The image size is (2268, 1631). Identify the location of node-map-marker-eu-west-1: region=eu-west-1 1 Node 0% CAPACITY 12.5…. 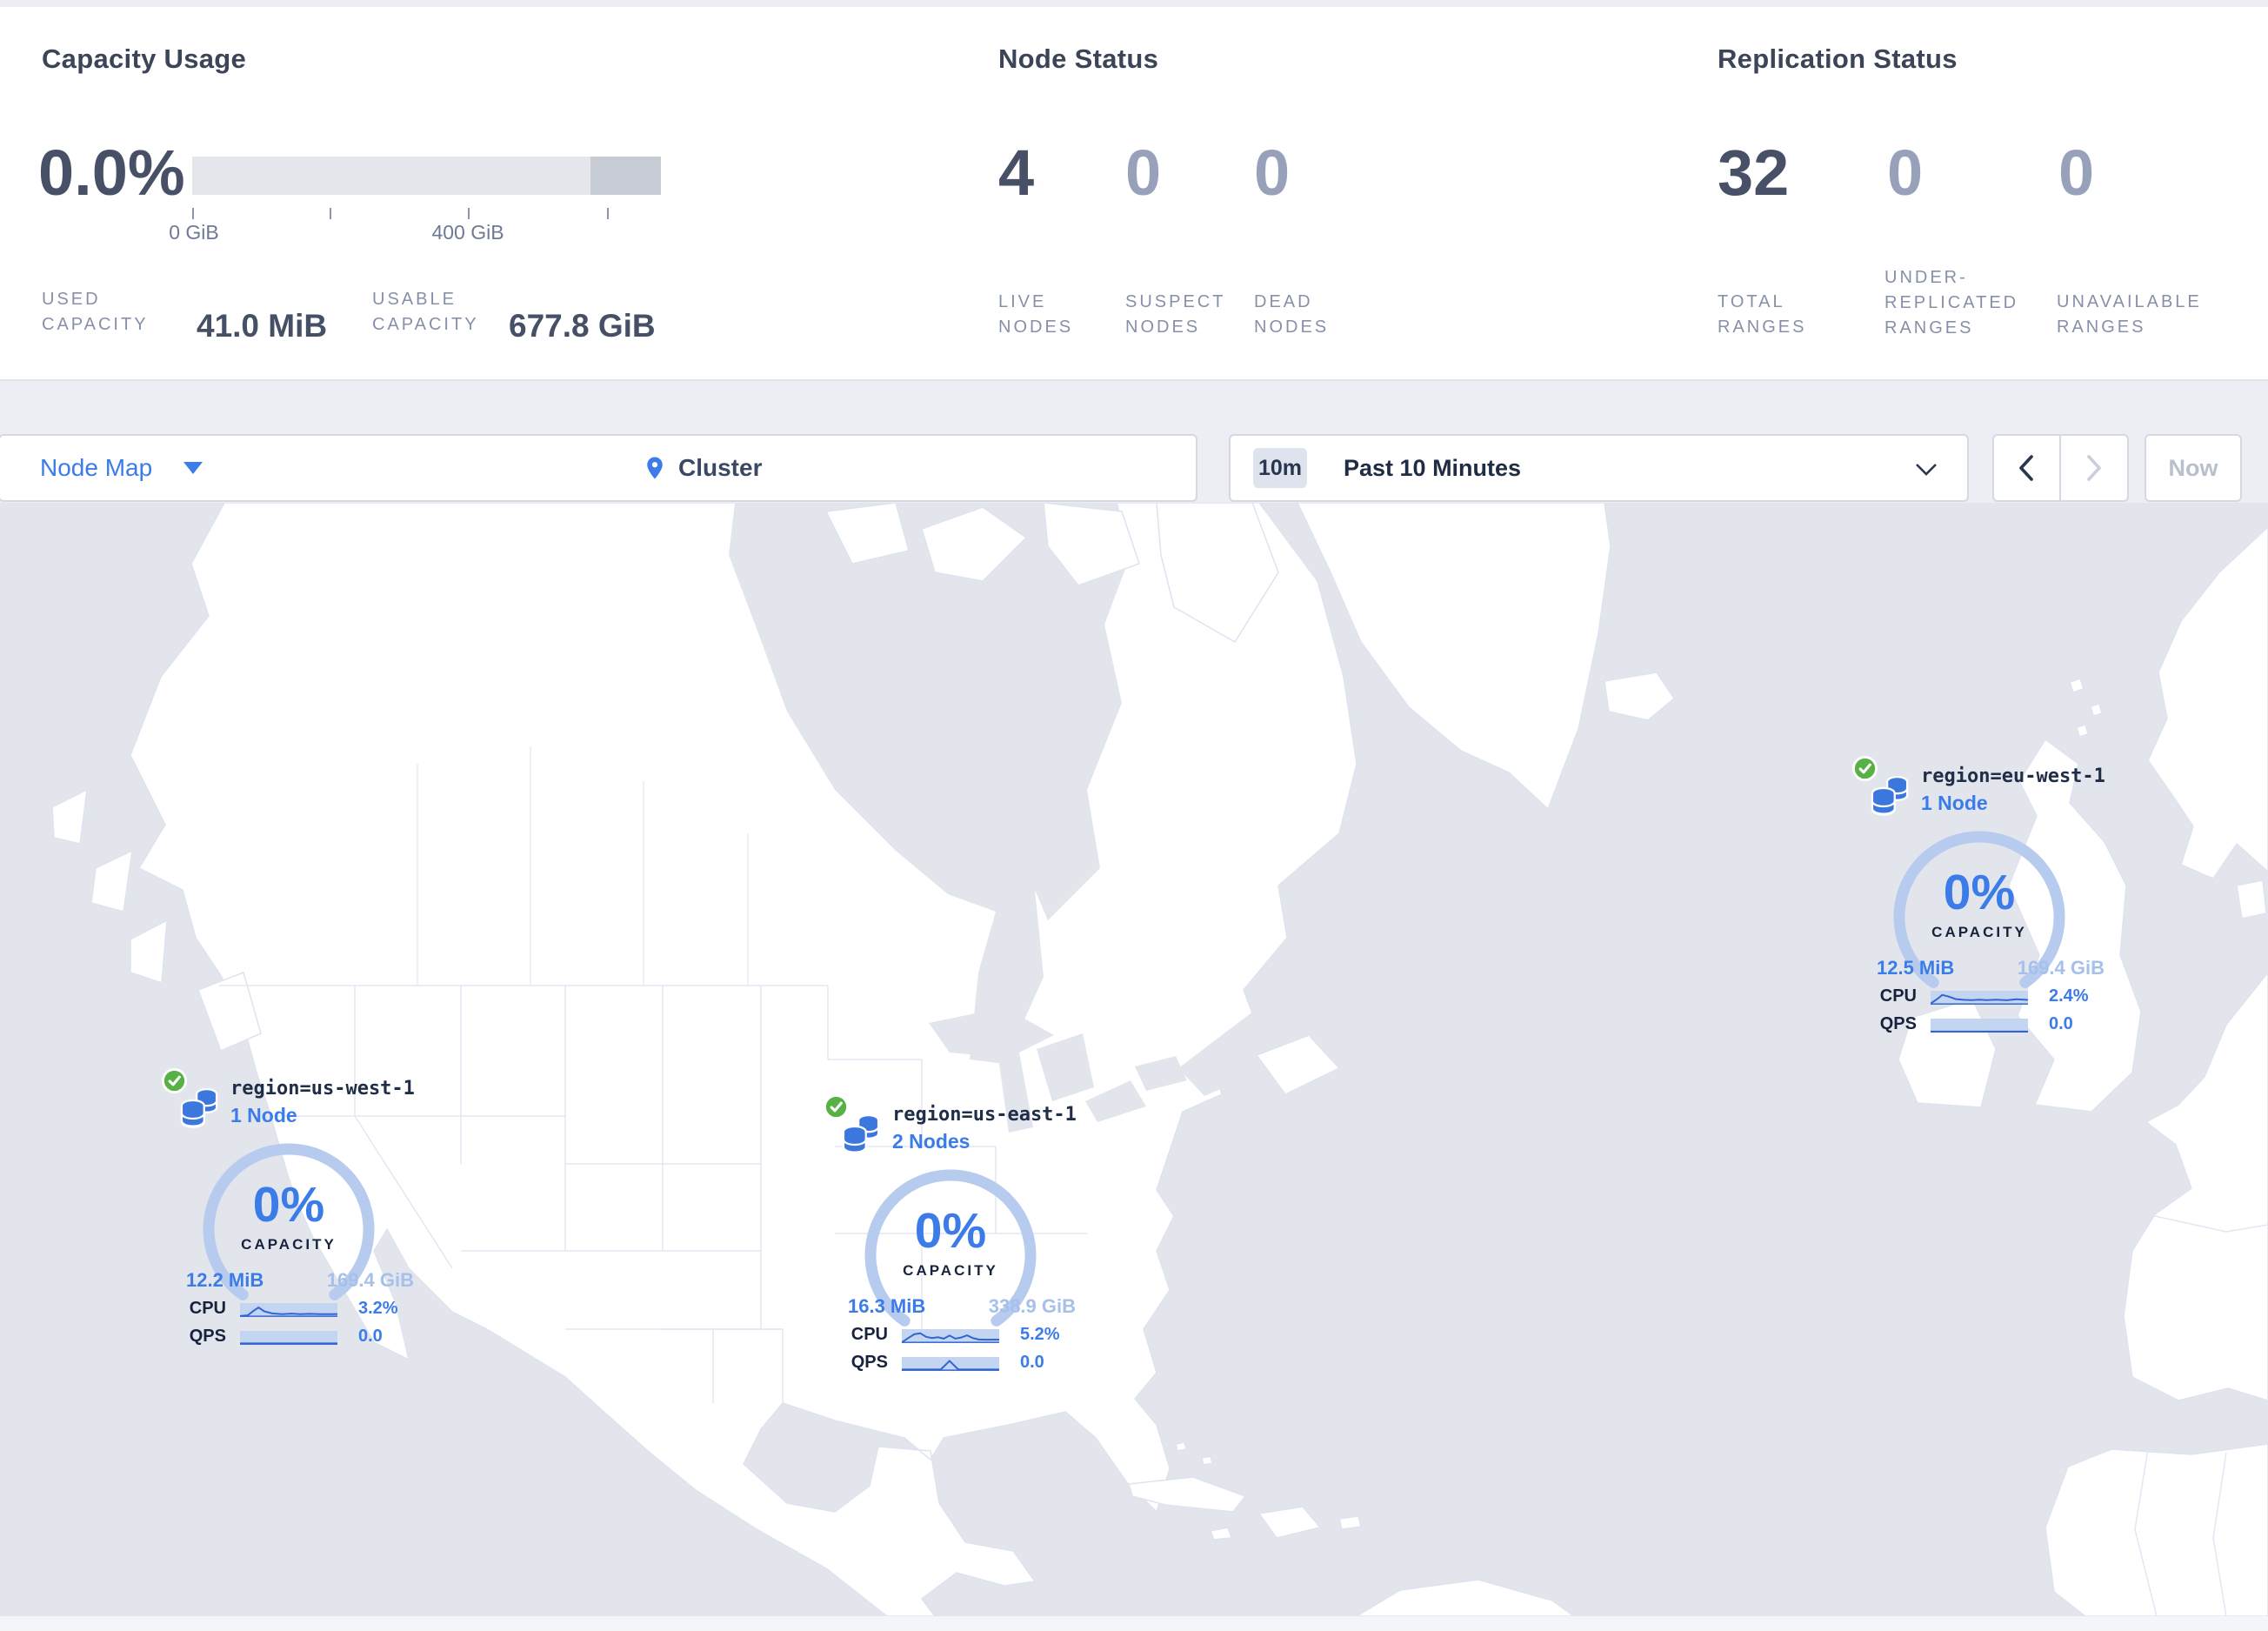
(1981, 908).